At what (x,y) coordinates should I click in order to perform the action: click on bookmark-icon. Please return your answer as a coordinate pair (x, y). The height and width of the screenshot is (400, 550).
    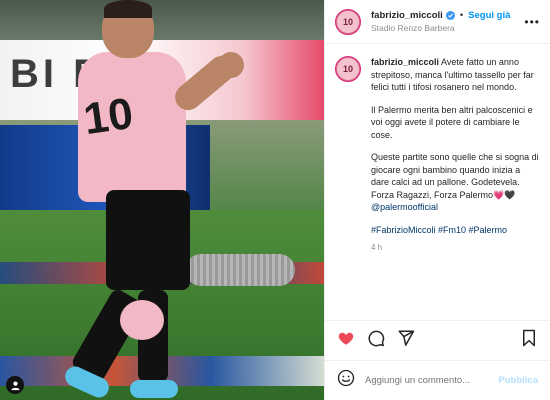
    Looking at the image, I should click on (529, 340).